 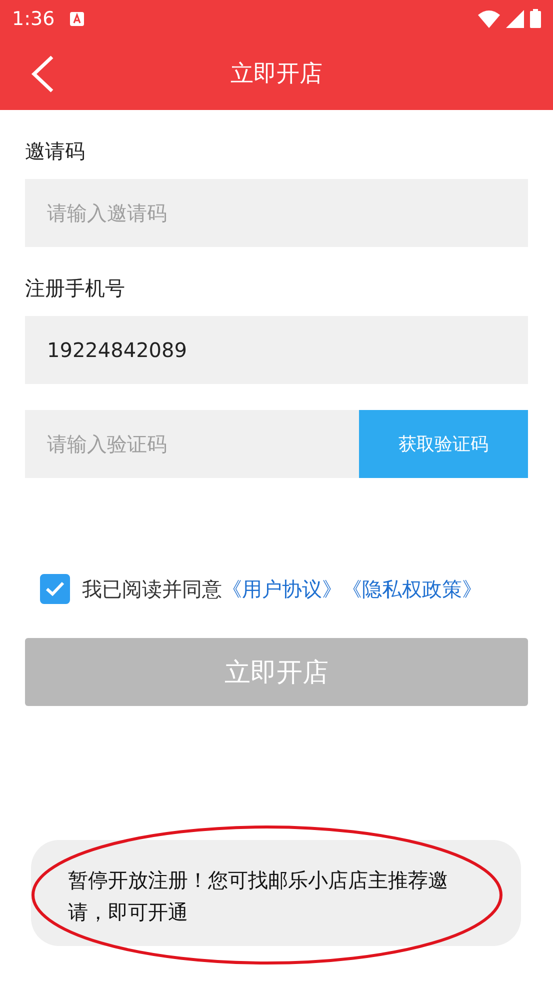 What do you see at coordinates (443, 444) in the screenshot?
I see `get-code-button: 获取验证码` at bounding box center [443, 444].